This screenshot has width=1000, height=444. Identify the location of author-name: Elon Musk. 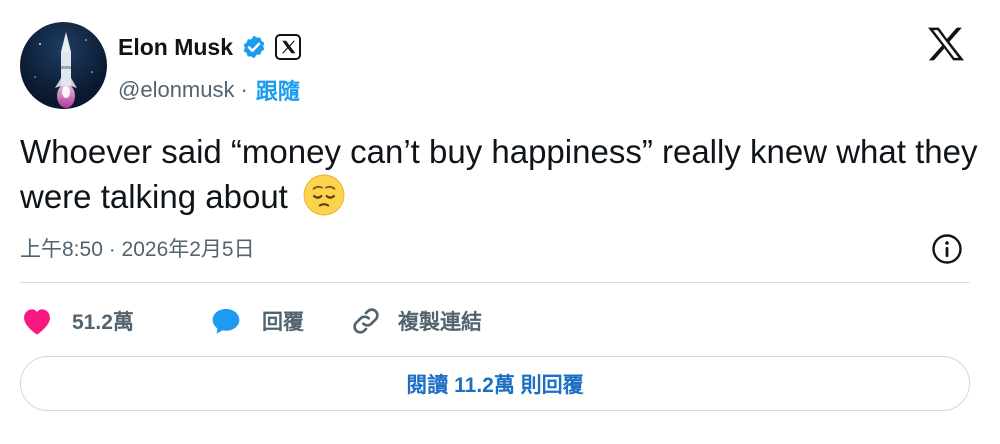
(175, 47).